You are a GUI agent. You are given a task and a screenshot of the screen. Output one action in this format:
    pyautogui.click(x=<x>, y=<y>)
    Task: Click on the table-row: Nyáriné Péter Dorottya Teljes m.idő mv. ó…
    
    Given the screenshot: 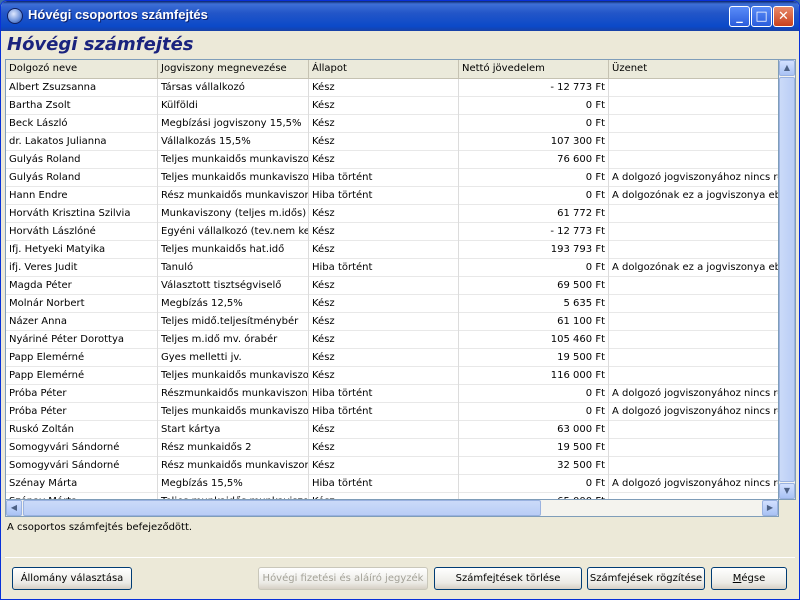 What is the action you would take?
    pyautogui.click(x=392, y=340)
    